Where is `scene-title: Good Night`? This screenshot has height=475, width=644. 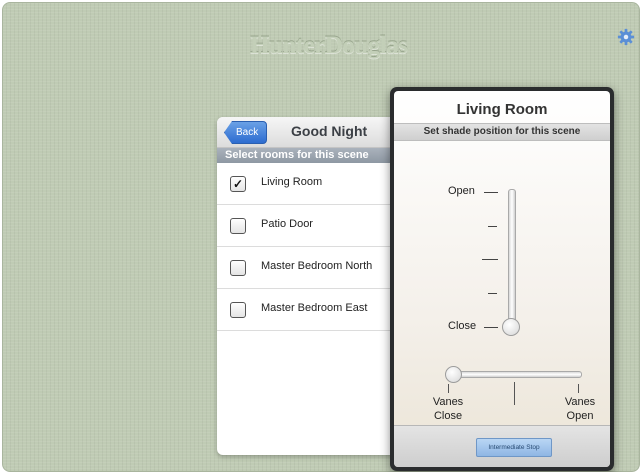
scene-title: Good Night is located at coordinates (329, 131).